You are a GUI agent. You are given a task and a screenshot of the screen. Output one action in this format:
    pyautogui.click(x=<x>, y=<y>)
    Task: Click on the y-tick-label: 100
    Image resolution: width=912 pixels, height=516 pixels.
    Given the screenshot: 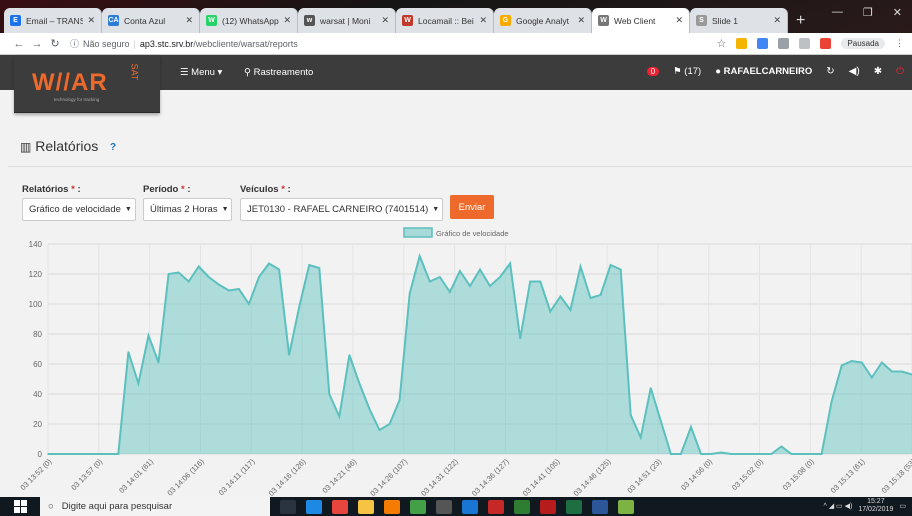 What is the action you would take?
    pyautogui.click(x=36, y=304)
    